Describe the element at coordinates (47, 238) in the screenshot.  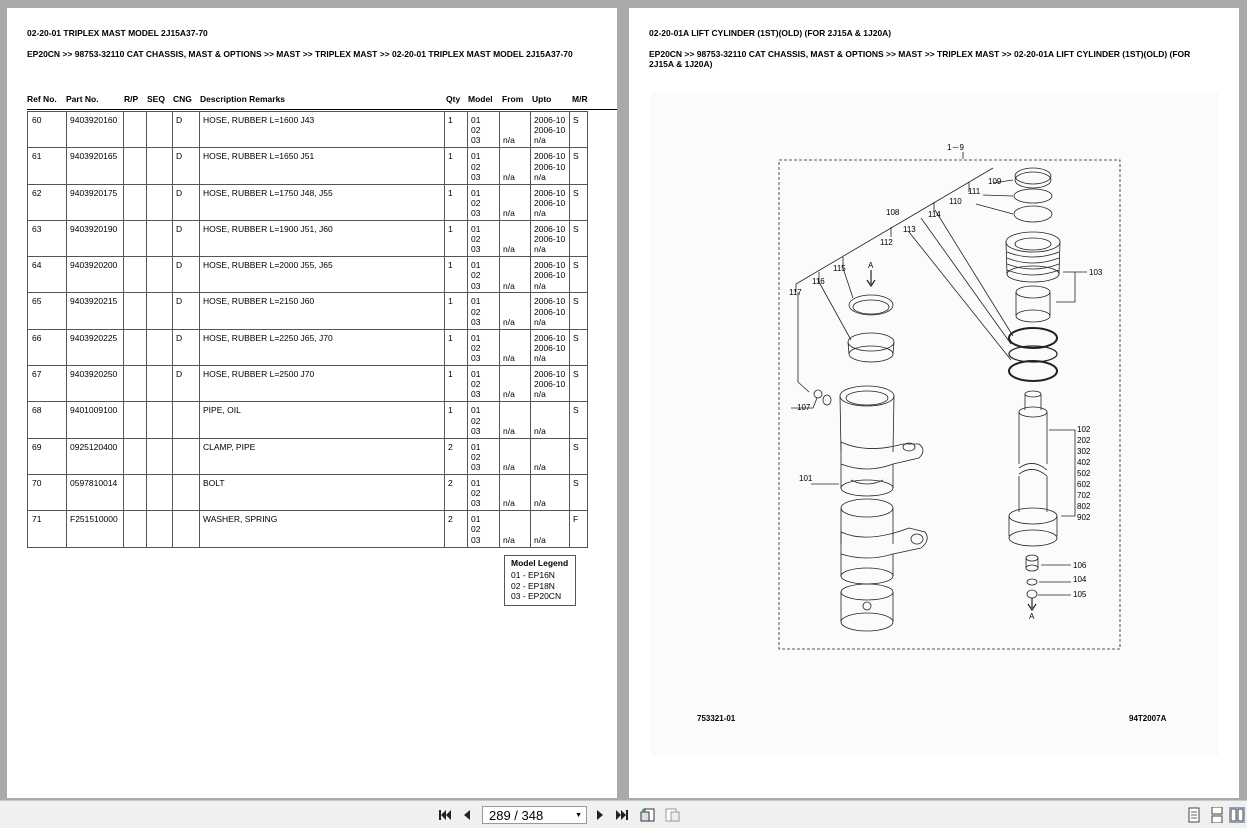
I see `ref-no-cell: 63` at that location.